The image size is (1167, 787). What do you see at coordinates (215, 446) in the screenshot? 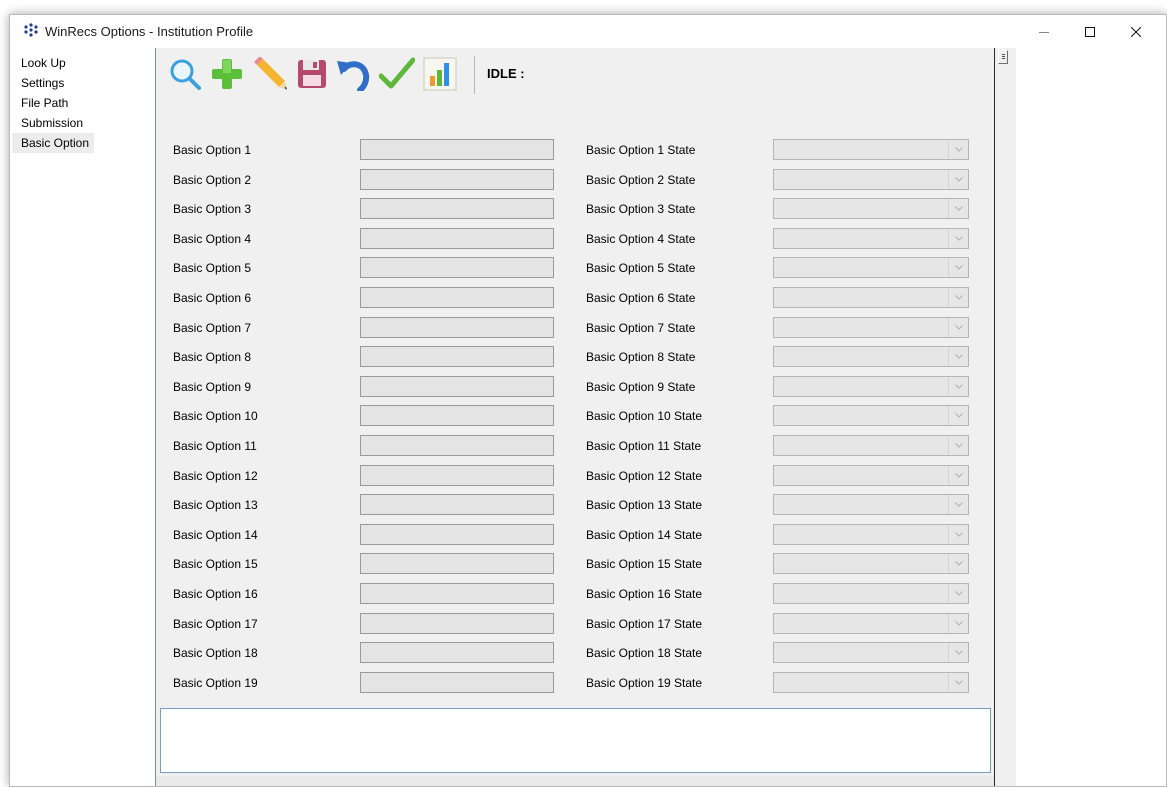
I see `option-label: Basic Option 11` at bounding box center [215, 446].